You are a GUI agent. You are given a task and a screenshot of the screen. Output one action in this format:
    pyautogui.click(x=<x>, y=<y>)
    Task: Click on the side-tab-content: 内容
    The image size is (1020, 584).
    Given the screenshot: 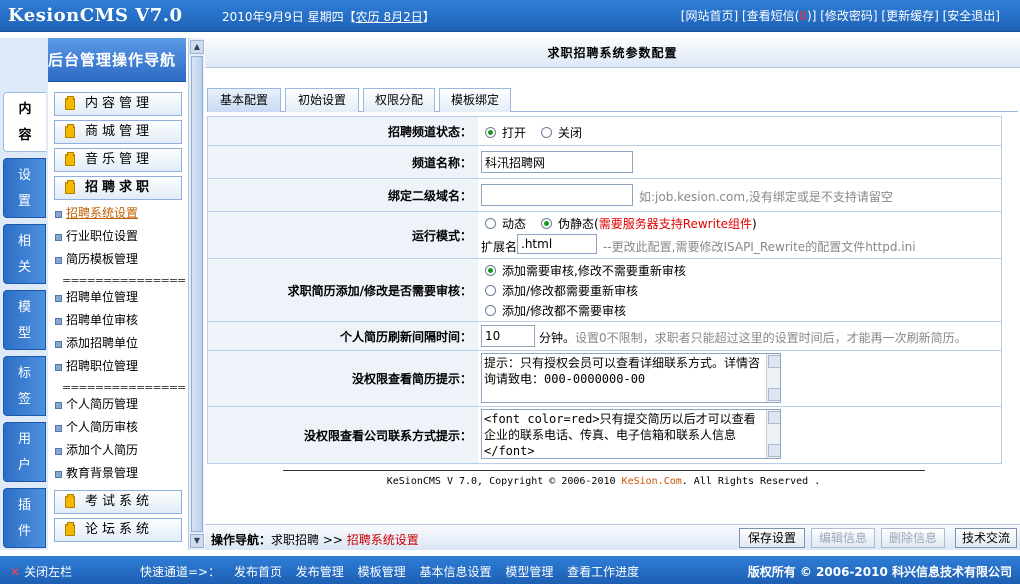 What is the action you would take?
    pyautogui.click(x=24, y=122)
    